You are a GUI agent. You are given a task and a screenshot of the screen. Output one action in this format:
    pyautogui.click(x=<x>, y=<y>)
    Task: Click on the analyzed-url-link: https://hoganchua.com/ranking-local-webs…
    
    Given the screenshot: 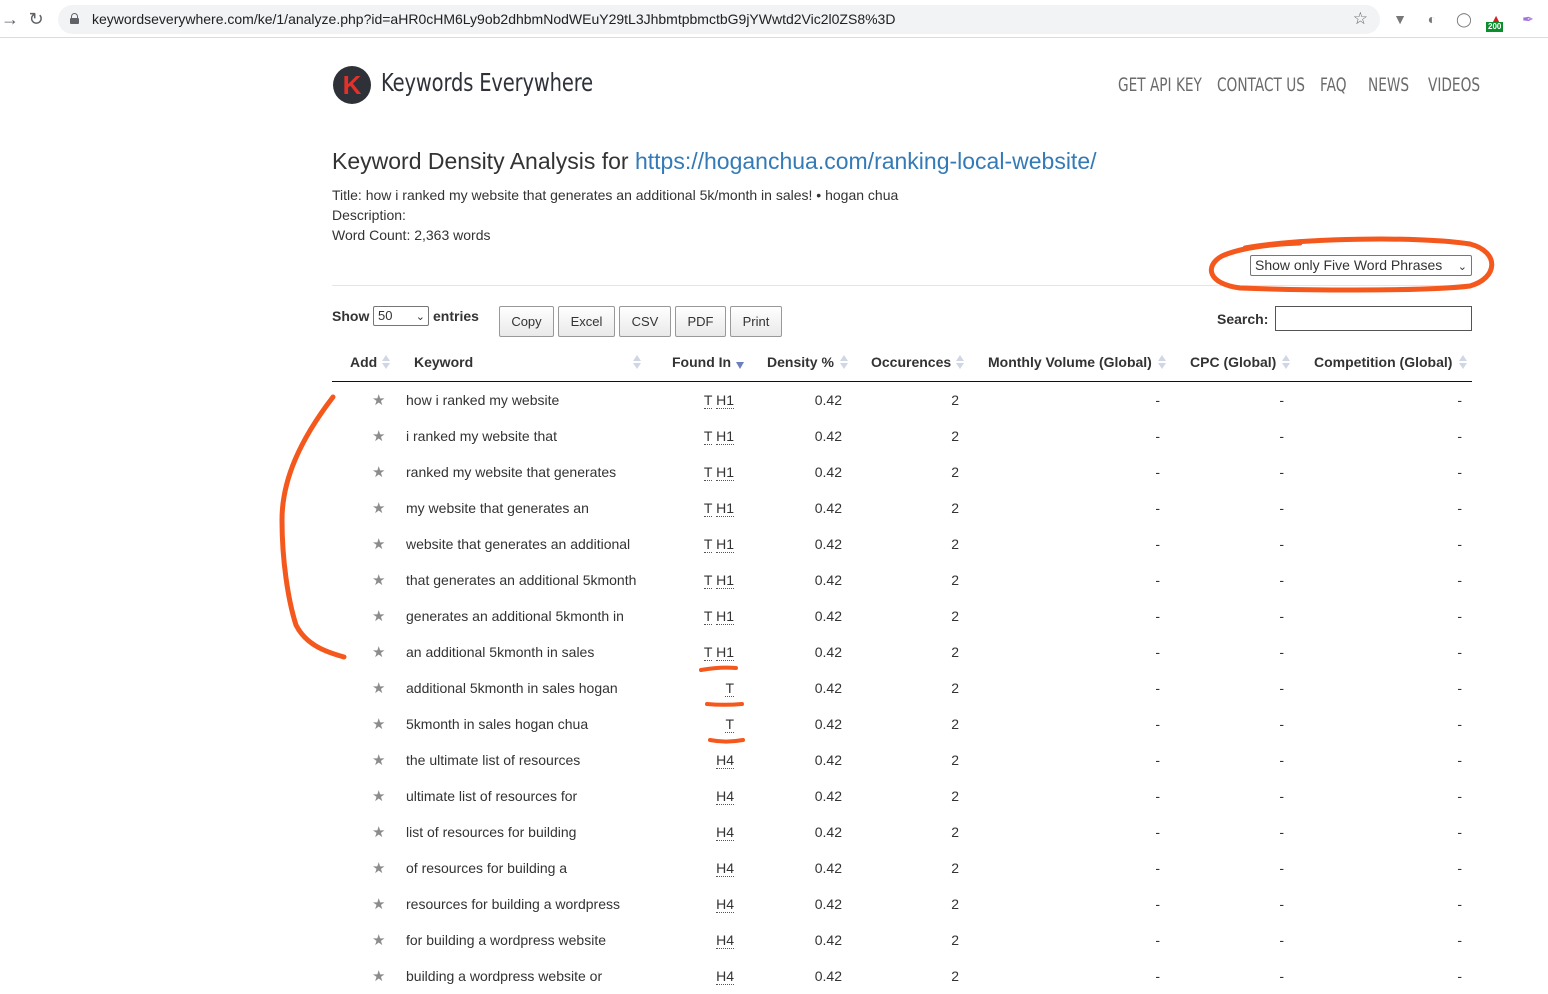 What is the action you would take?
    pyautogui.click(x=866, y=161)
    